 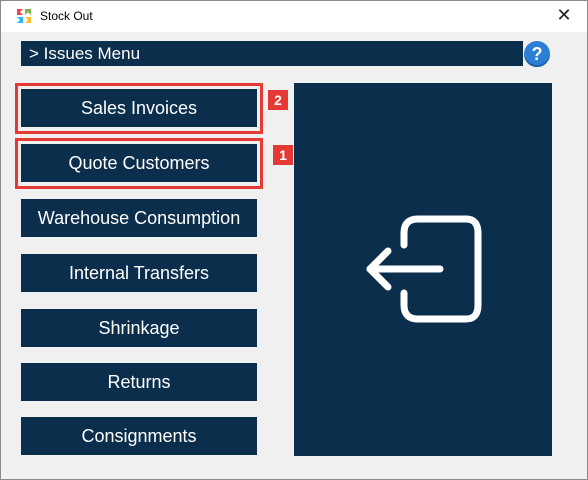 I want to click on close-button: ✕, so click(x=564, y=17).